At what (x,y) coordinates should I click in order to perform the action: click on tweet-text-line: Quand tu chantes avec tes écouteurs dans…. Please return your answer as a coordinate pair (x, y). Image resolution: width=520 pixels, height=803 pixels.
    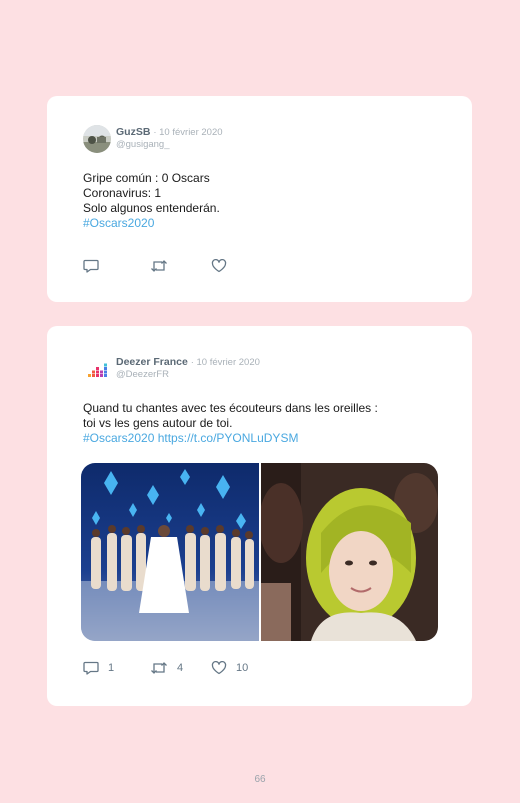
    Looking at the image, I should click on (230, 408).